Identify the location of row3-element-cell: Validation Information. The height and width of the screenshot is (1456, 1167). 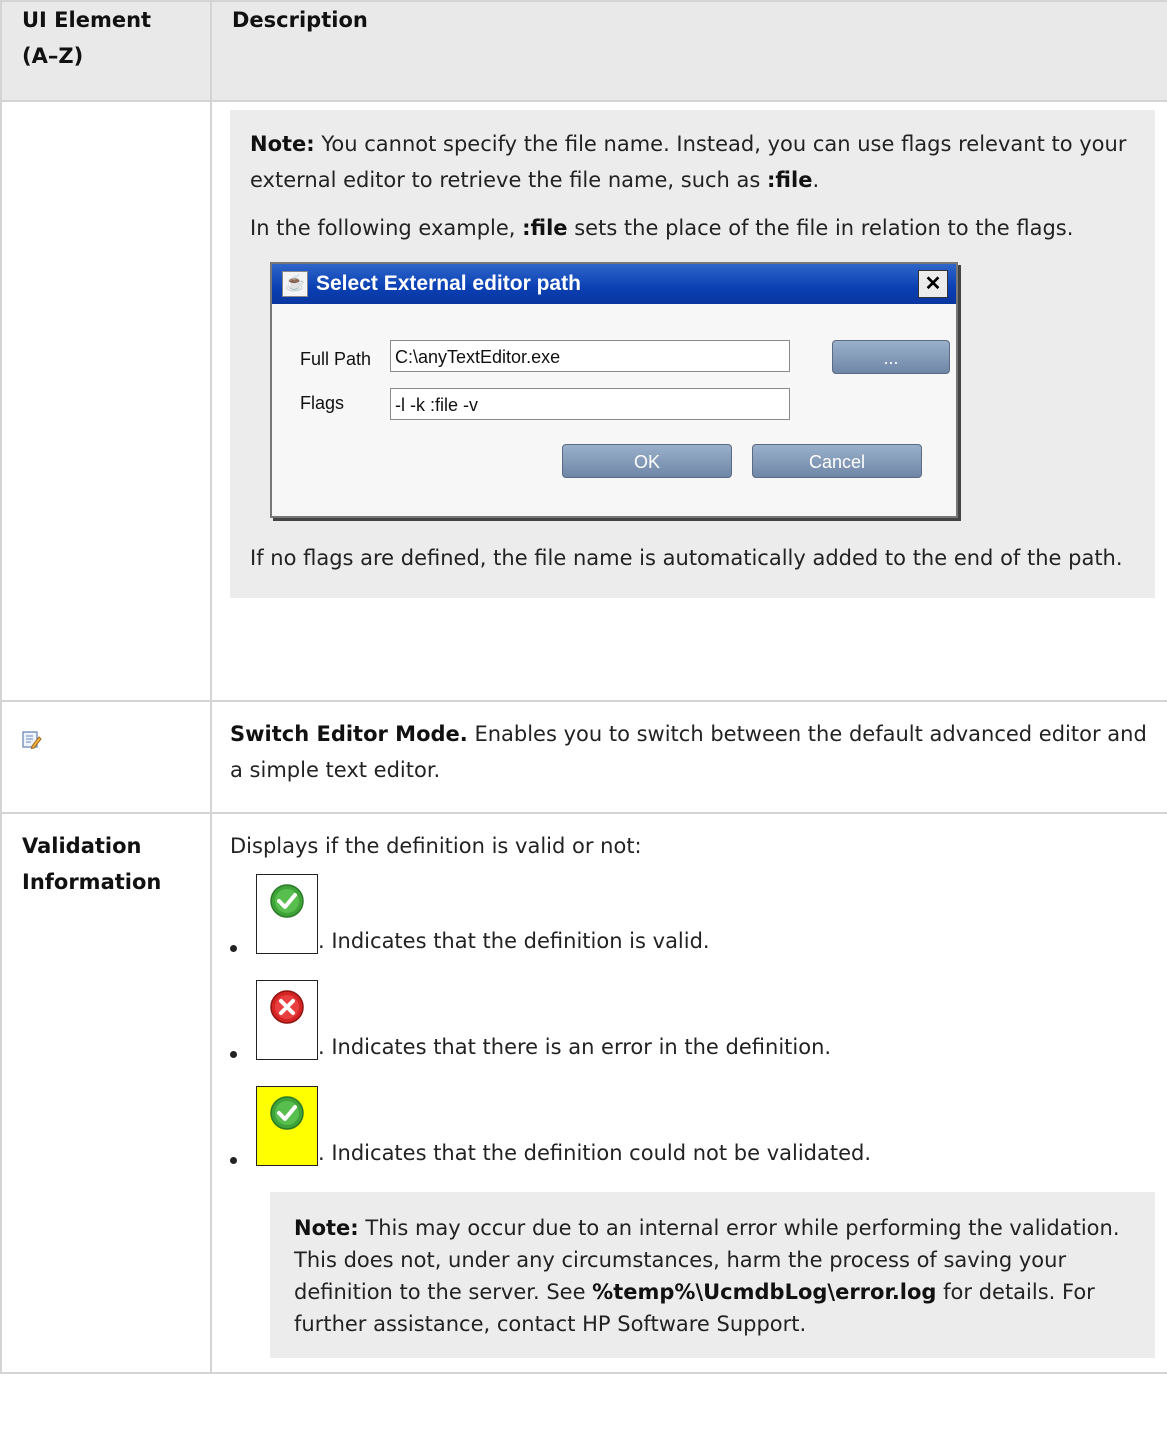
(106, 1093).